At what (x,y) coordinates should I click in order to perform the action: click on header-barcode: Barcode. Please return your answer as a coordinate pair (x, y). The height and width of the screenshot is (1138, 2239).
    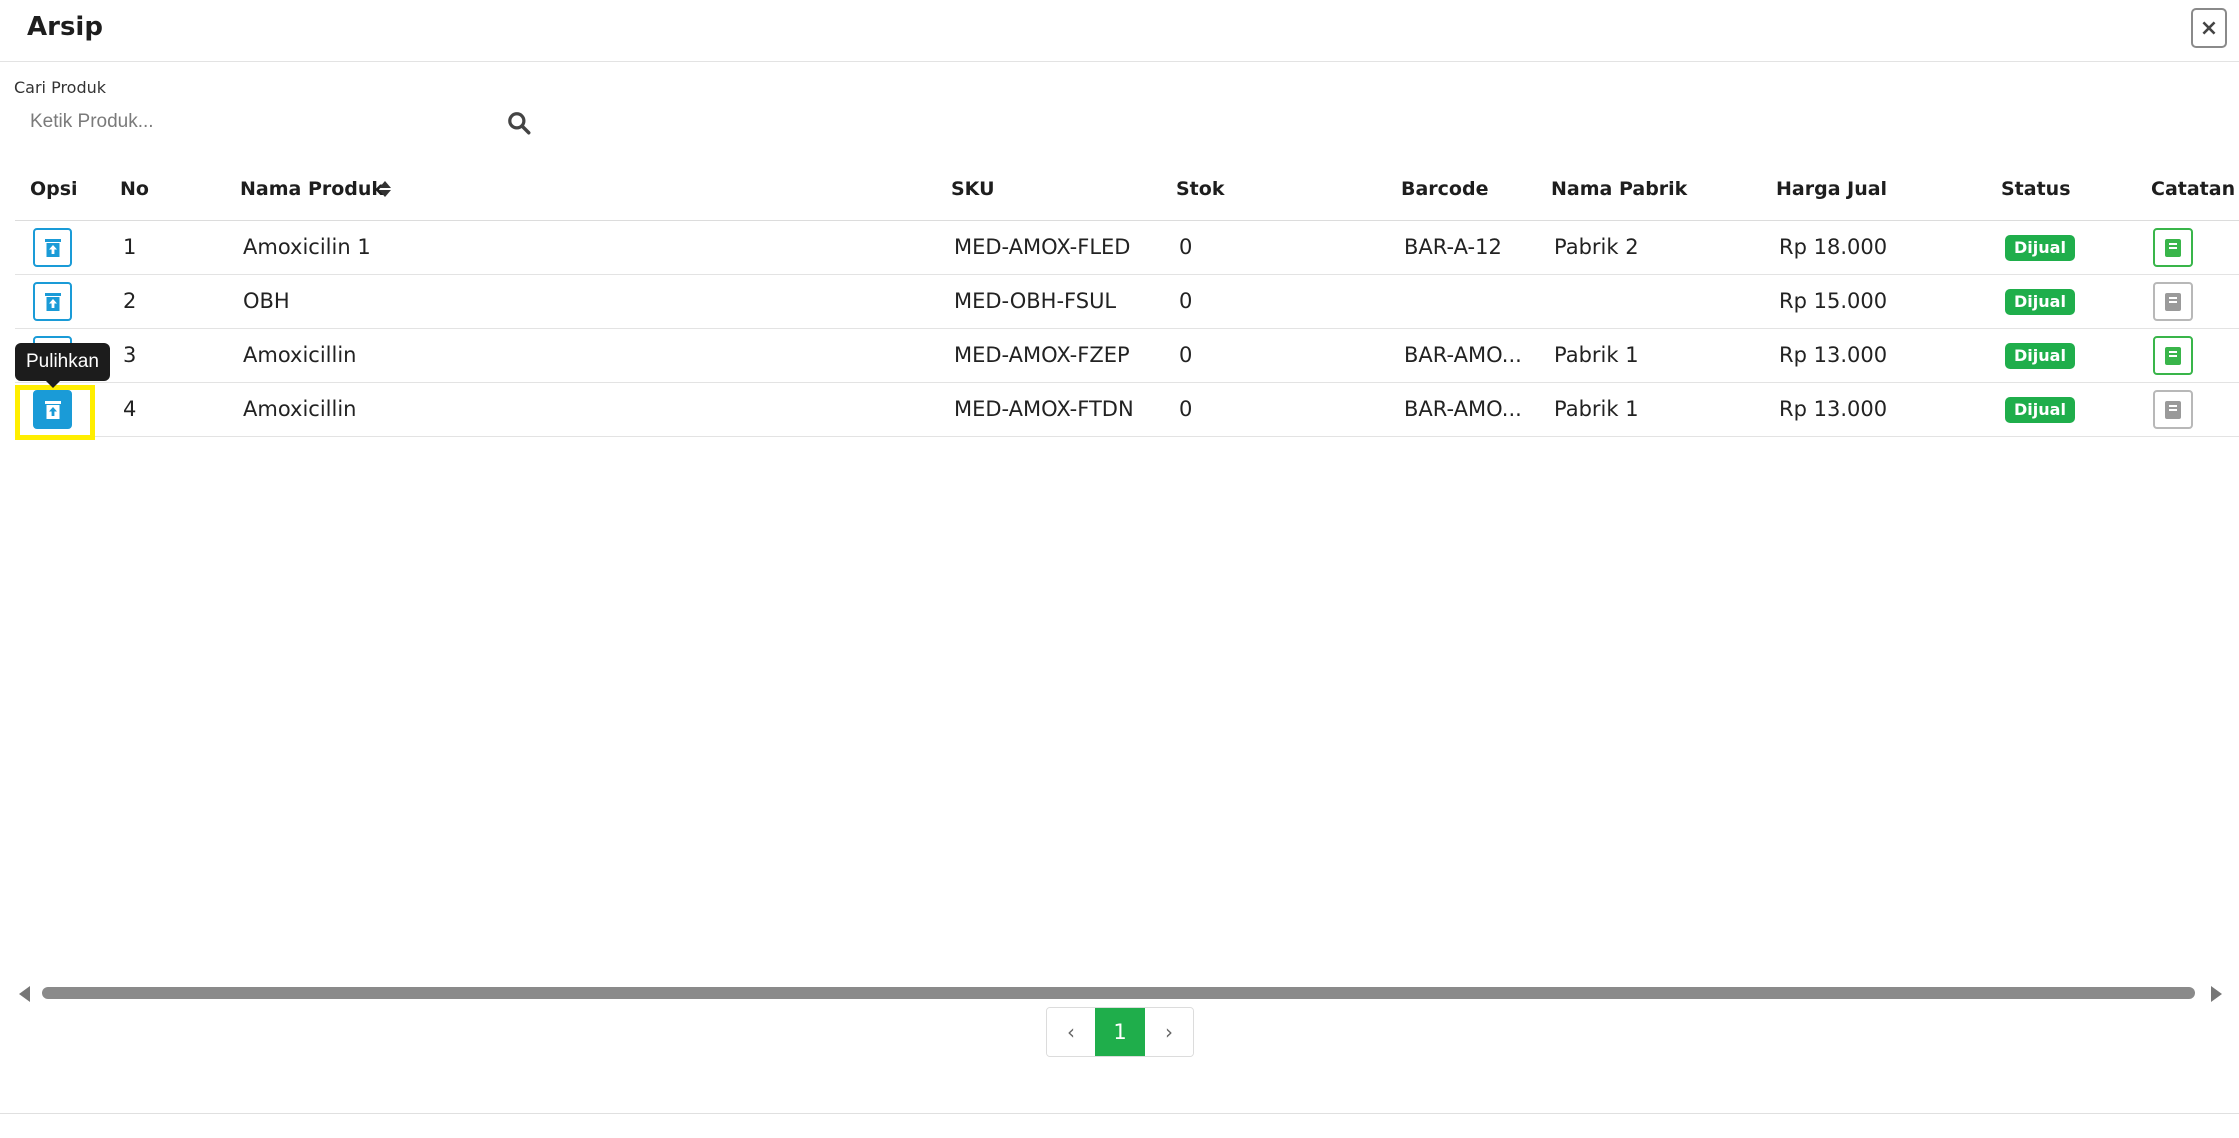
    Looking at the image, I should click on (1445, 189).